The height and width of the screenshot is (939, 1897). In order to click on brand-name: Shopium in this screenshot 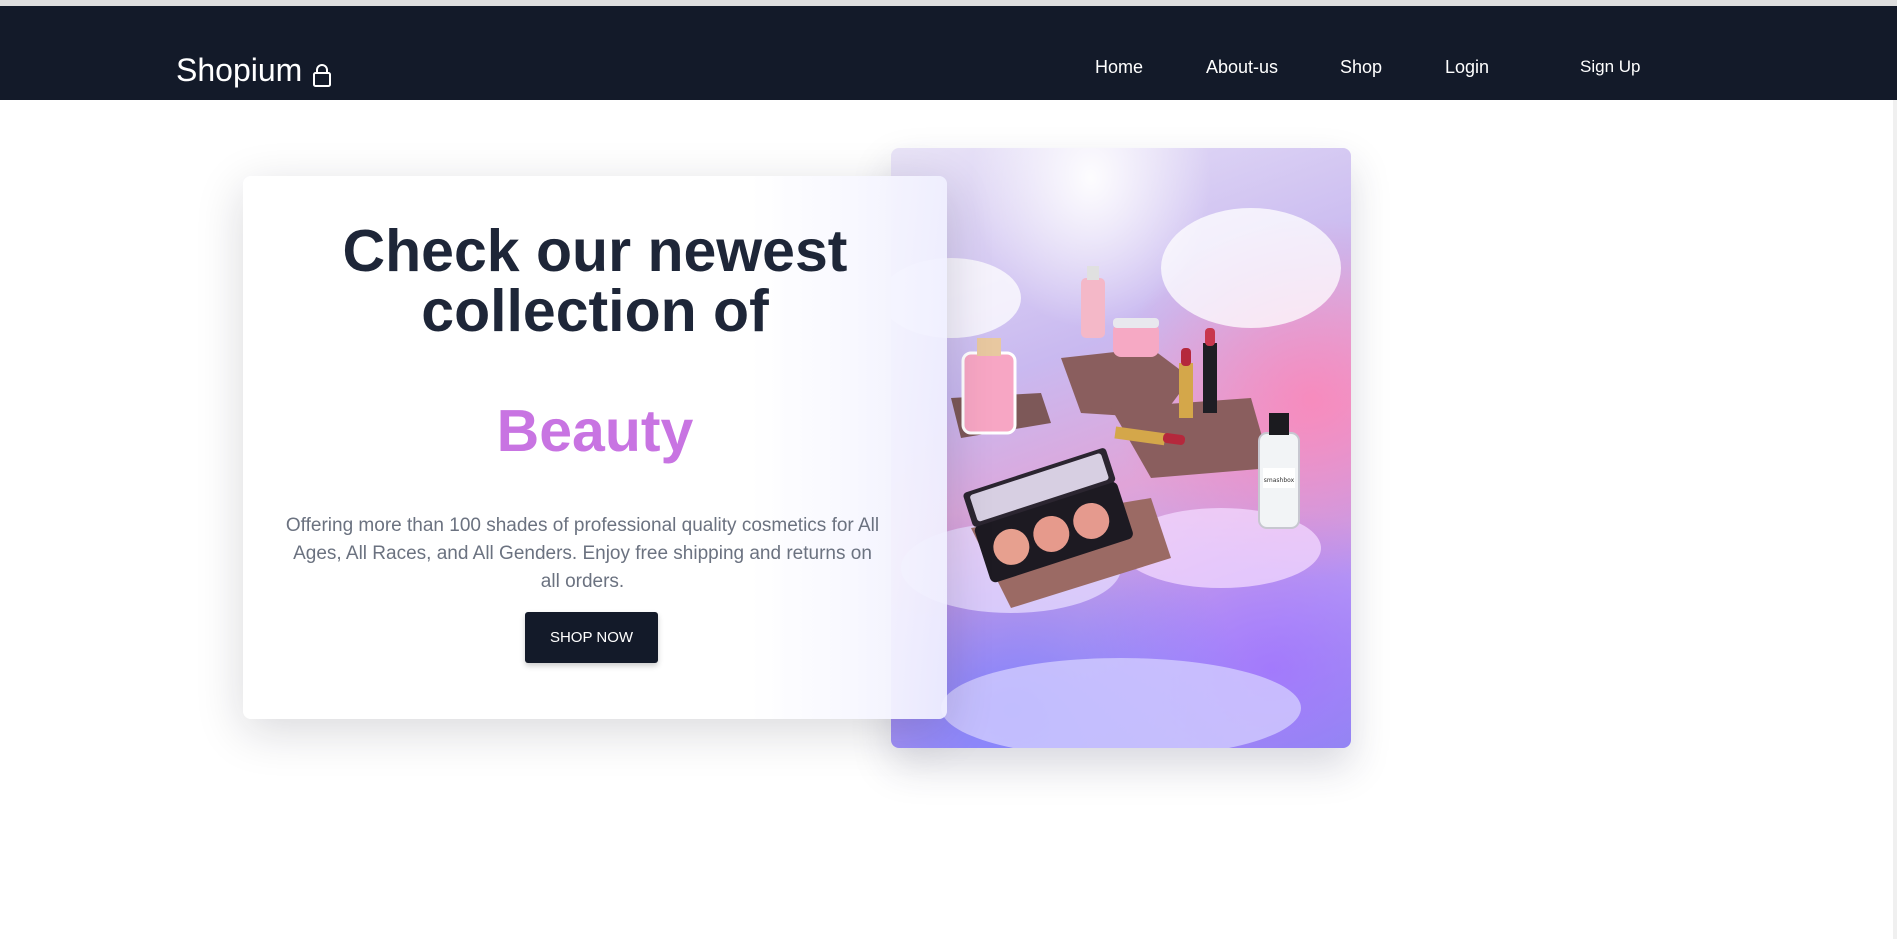, I will do `click(239, 69)`.